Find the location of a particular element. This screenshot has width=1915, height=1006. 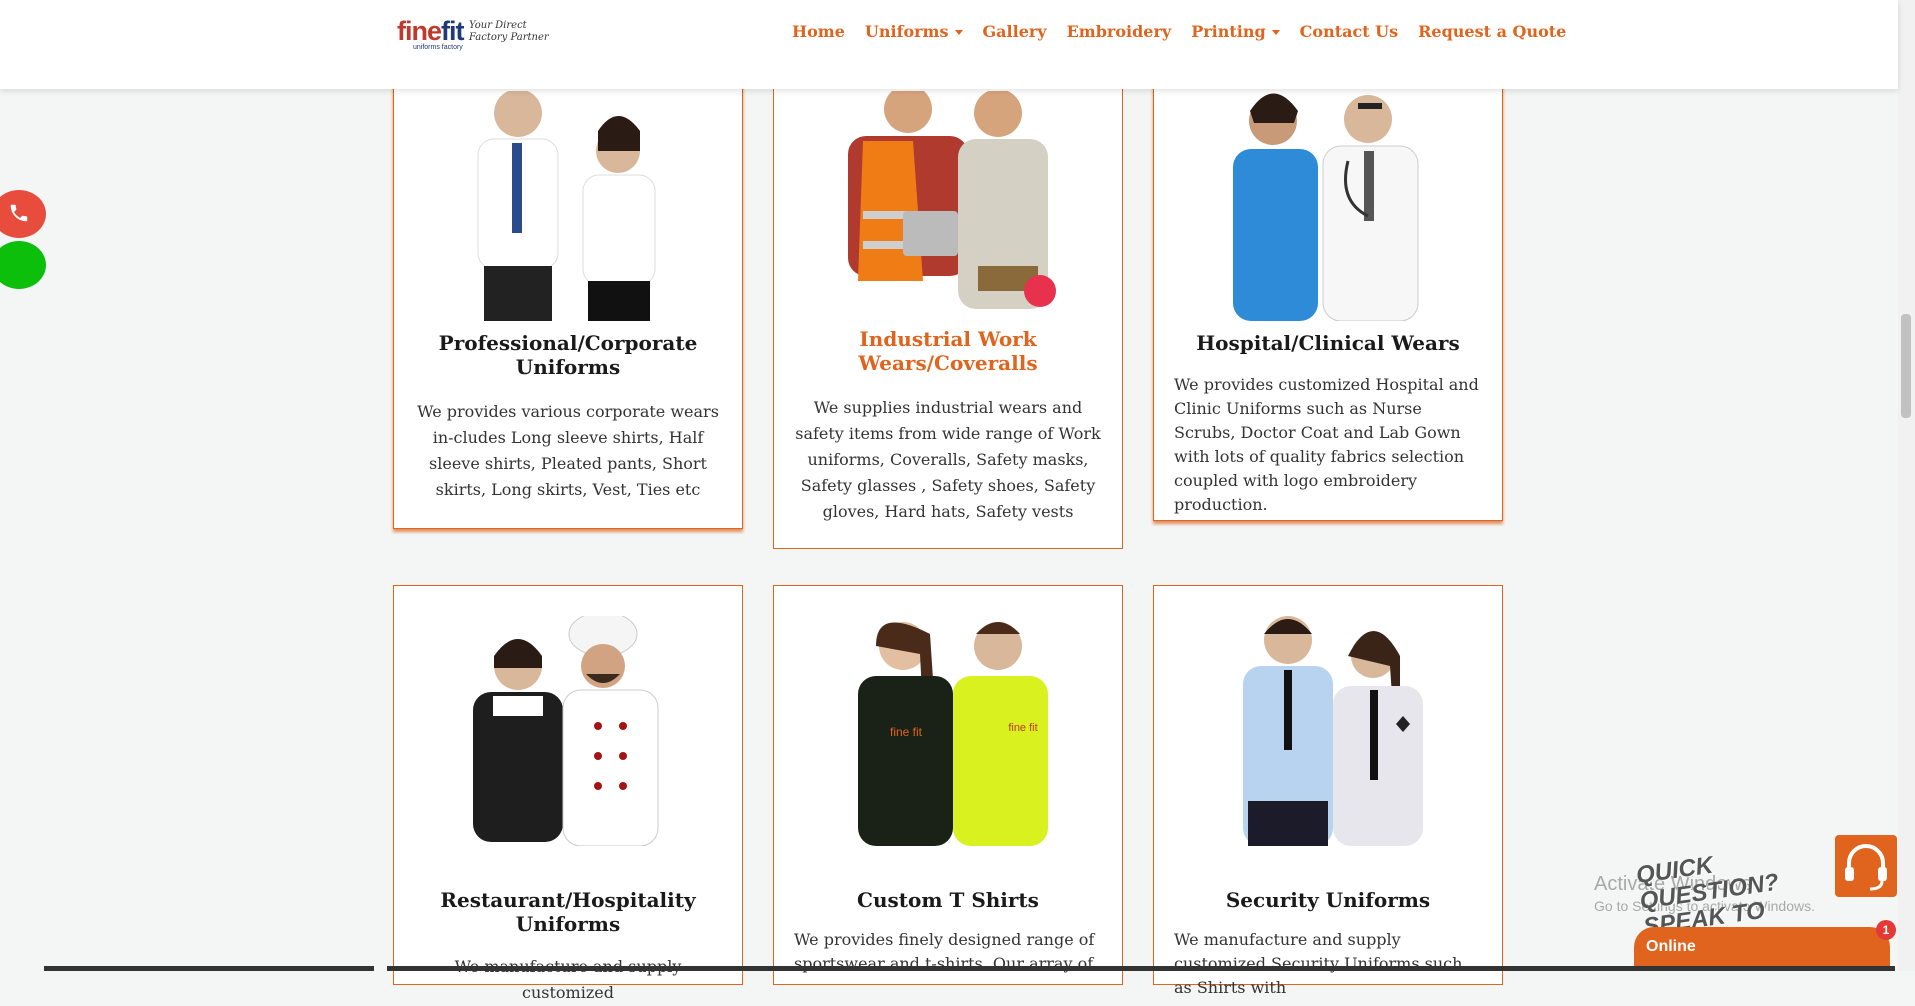

nav-request-quote-label: Request a Quote is located at coordinates (1492, 31).